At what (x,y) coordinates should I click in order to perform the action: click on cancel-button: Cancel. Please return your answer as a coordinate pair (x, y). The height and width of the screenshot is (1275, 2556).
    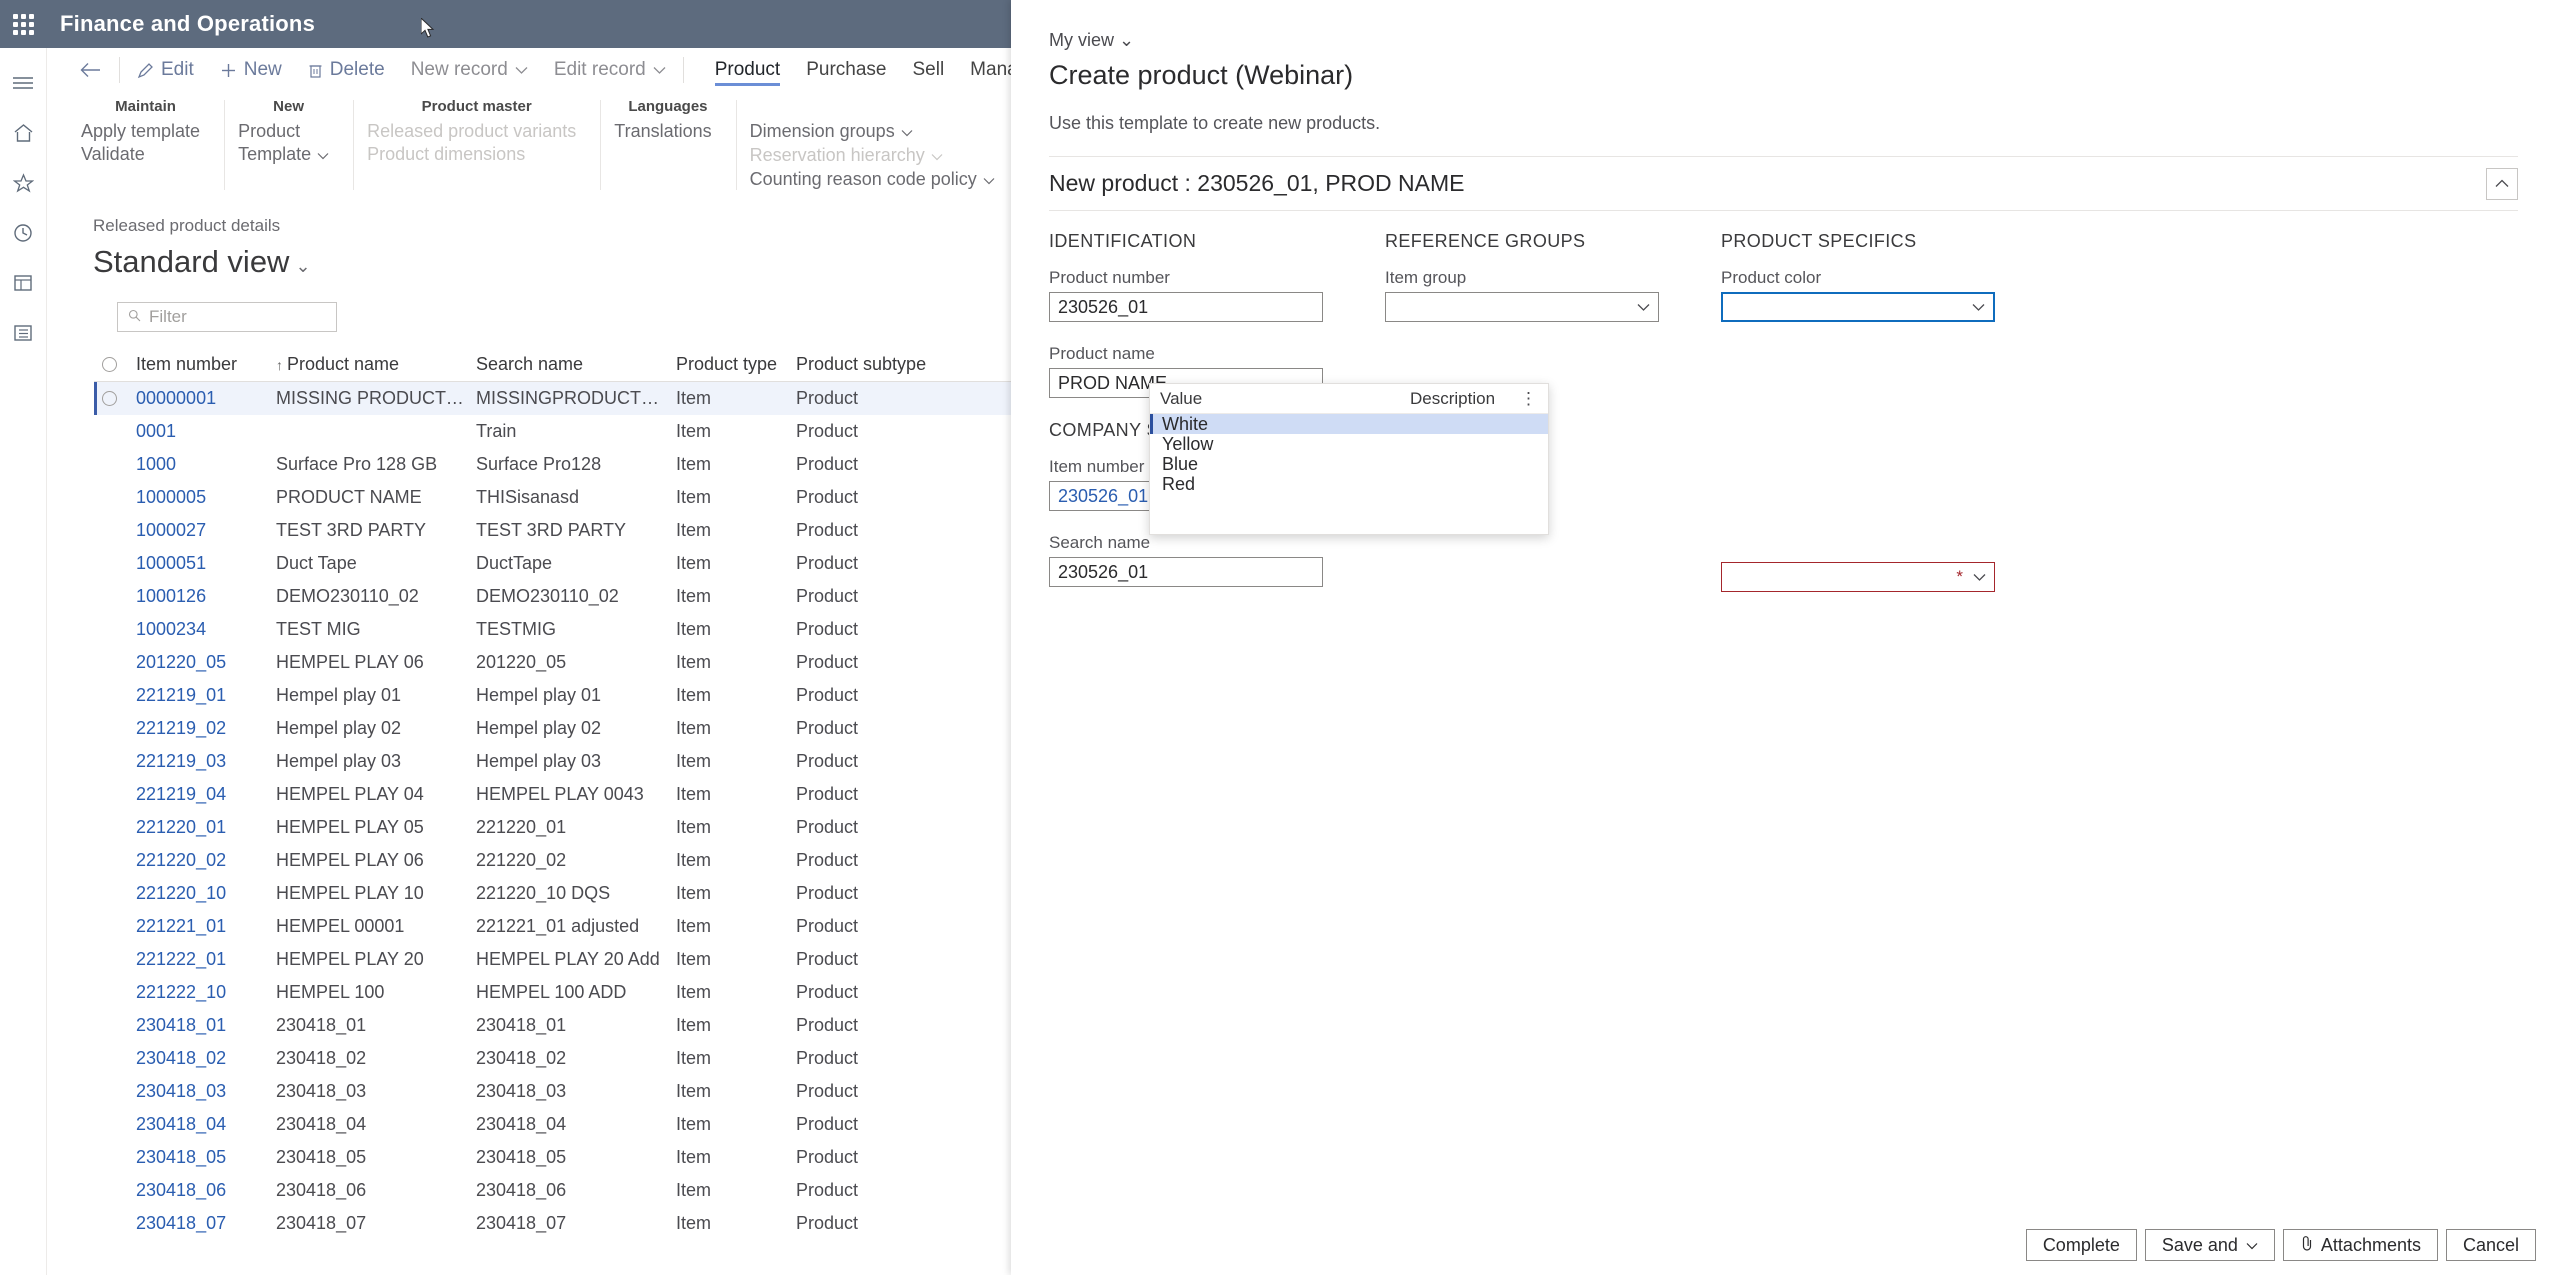
    Looking at the image, I should click on (2490, 1245).